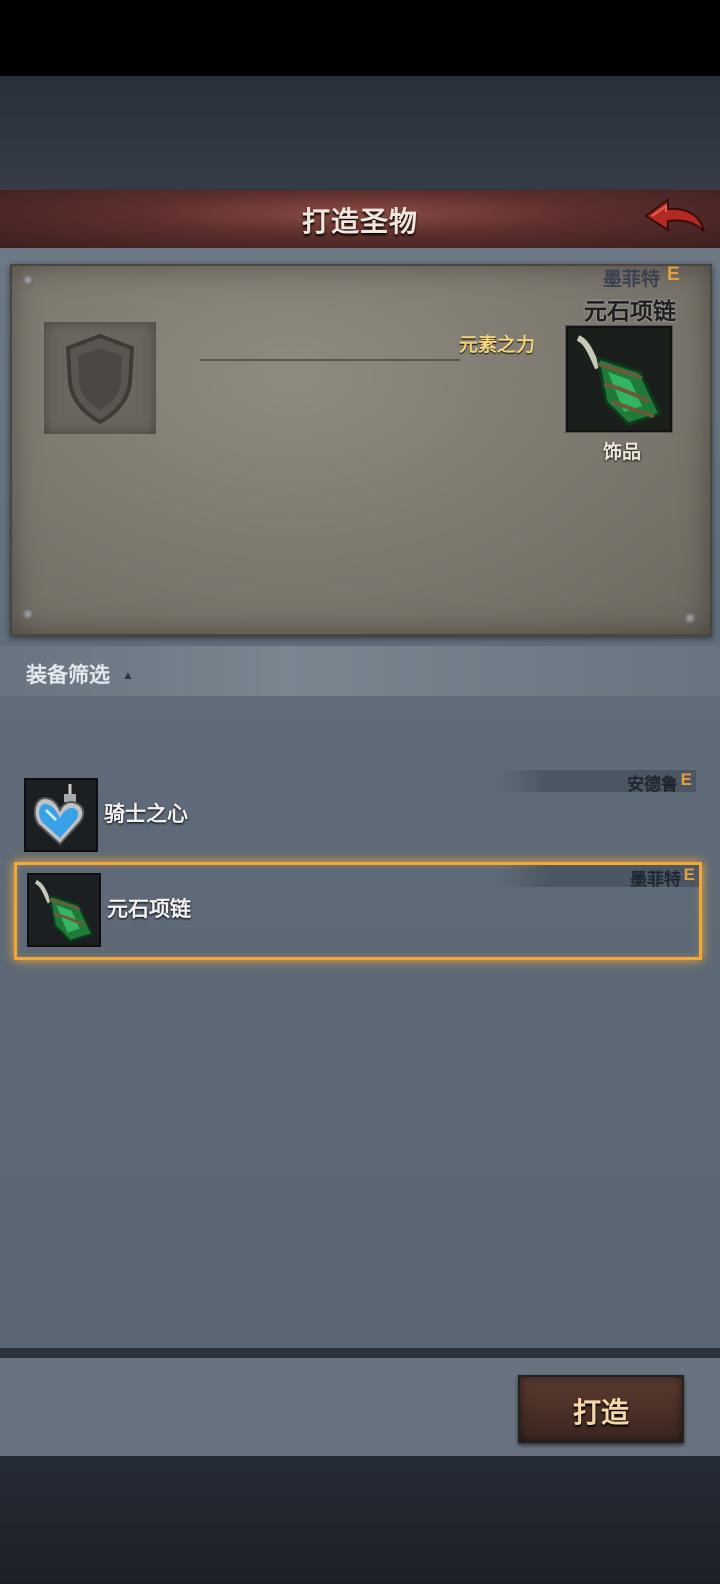  I want to click on back-button, so click(675, 219).